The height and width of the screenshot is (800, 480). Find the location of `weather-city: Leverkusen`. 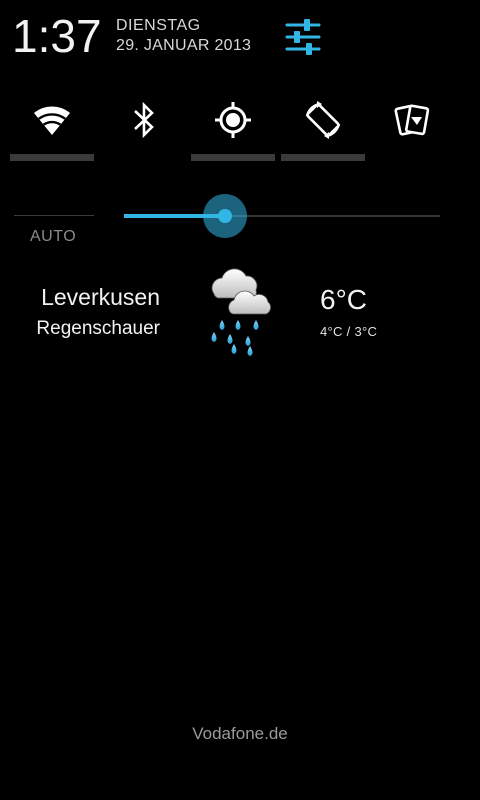

weather-city: Leverkusen is located at coordinates (100, 297).